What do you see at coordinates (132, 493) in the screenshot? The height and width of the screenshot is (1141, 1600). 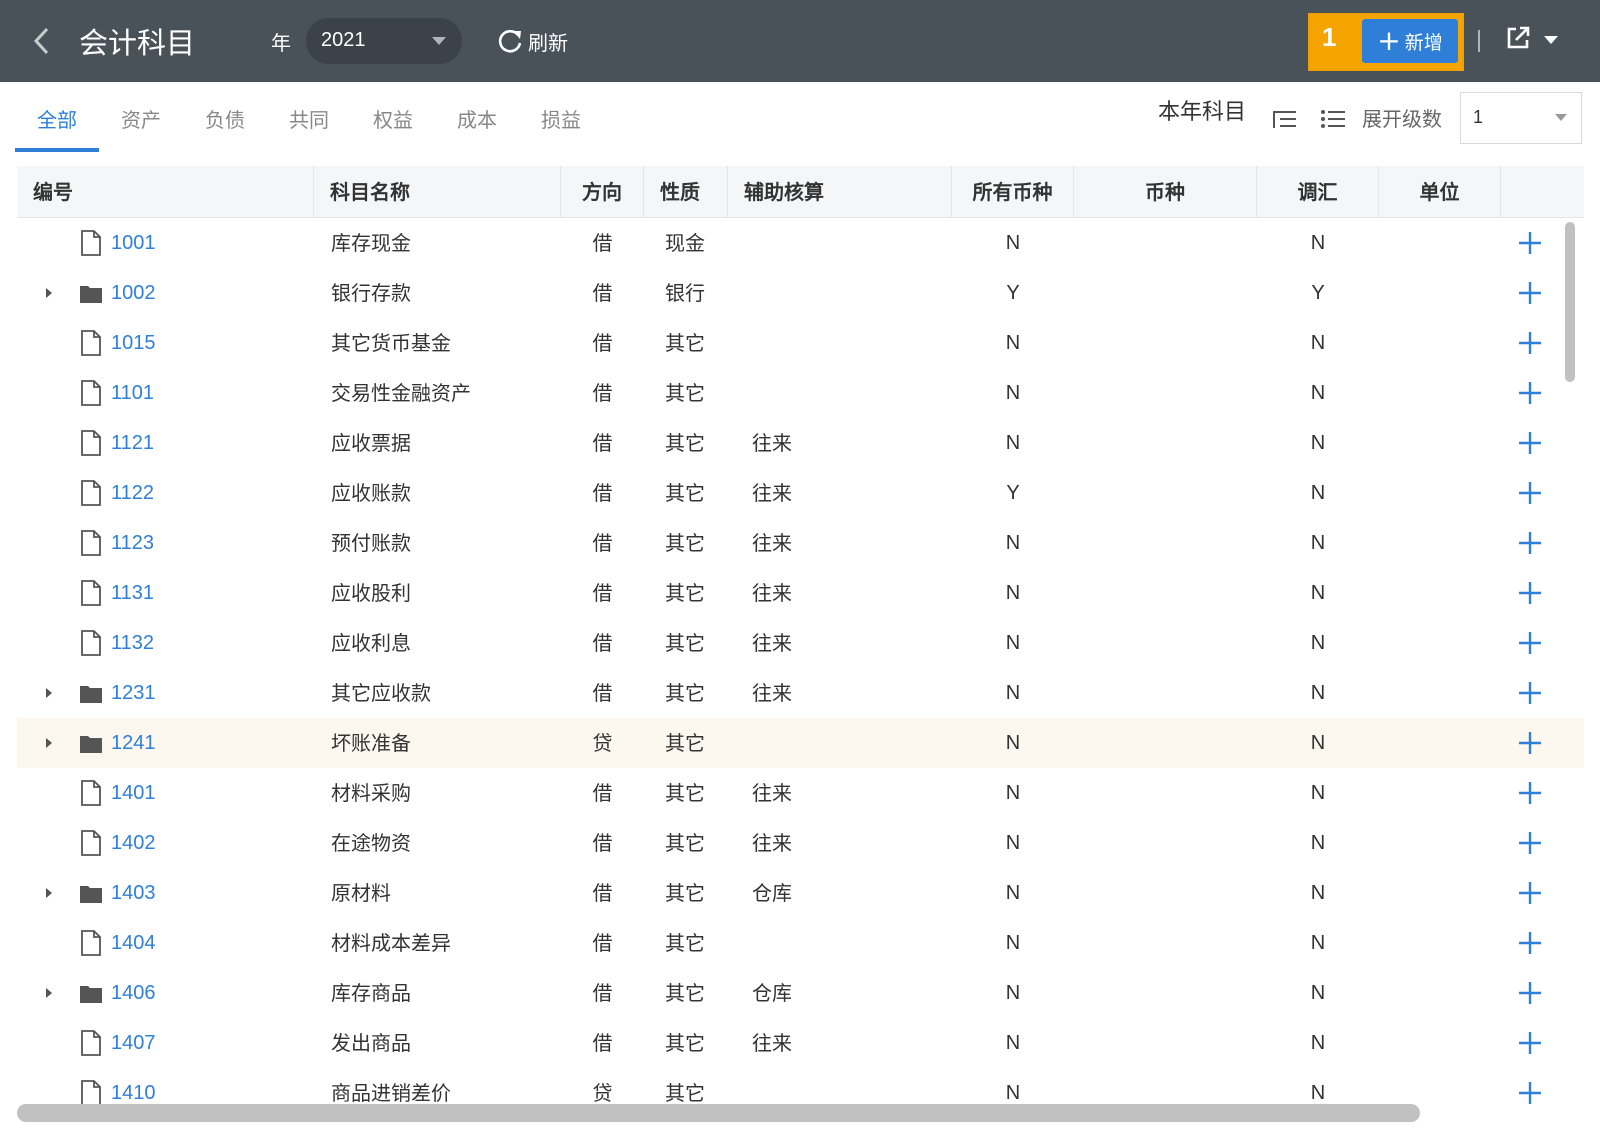 I see `account-code-link: 1122` at bounding box center [132, 493].